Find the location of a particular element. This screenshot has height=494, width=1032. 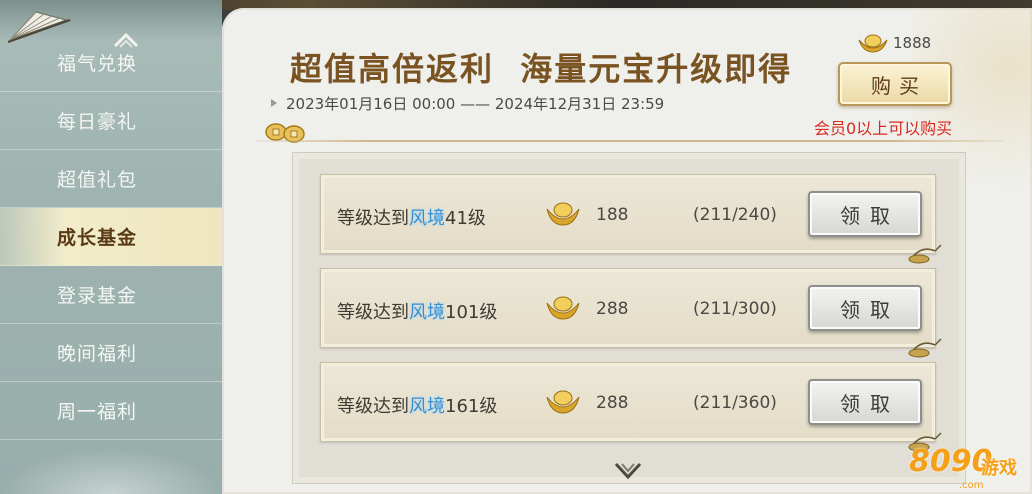

watermark-number: 8090 is located at coordinates (951, 461).